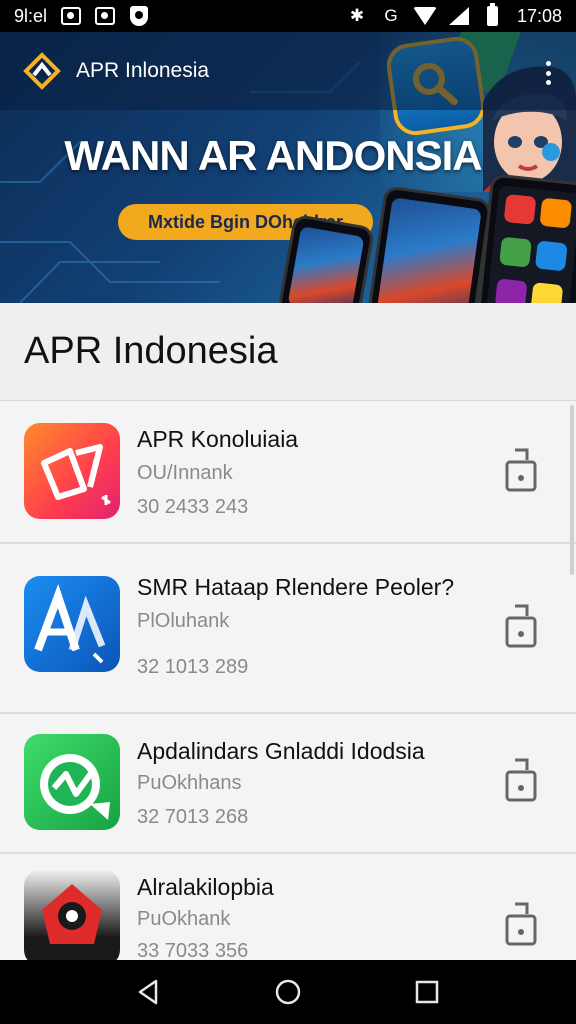 Image resolution: width=576 pixels, height=1024 pixels. Describe the element at coordinates (193, 507) in the screenshot. I see `app-size: 30 2433 243` at that location.